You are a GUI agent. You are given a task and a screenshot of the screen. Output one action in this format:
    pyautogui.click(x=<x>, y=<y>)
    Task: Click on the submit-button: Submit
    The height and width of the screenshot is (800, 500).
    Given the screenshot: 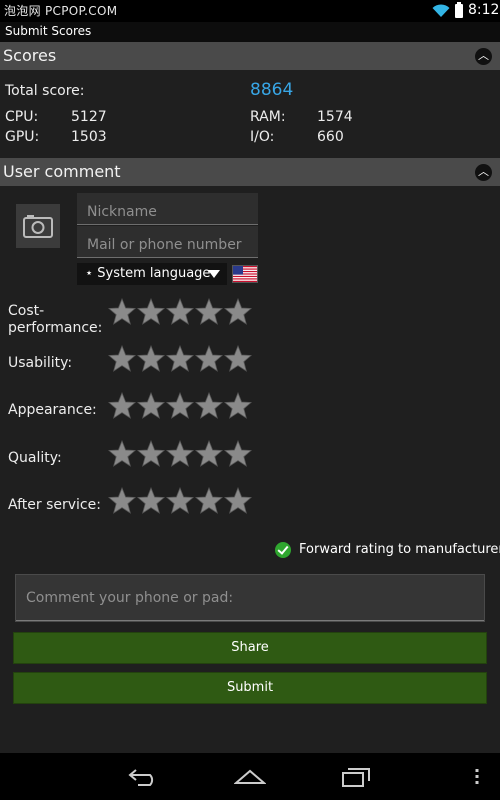 What is the action you would take?
    pyautogui.click(x=250, y=688)
    